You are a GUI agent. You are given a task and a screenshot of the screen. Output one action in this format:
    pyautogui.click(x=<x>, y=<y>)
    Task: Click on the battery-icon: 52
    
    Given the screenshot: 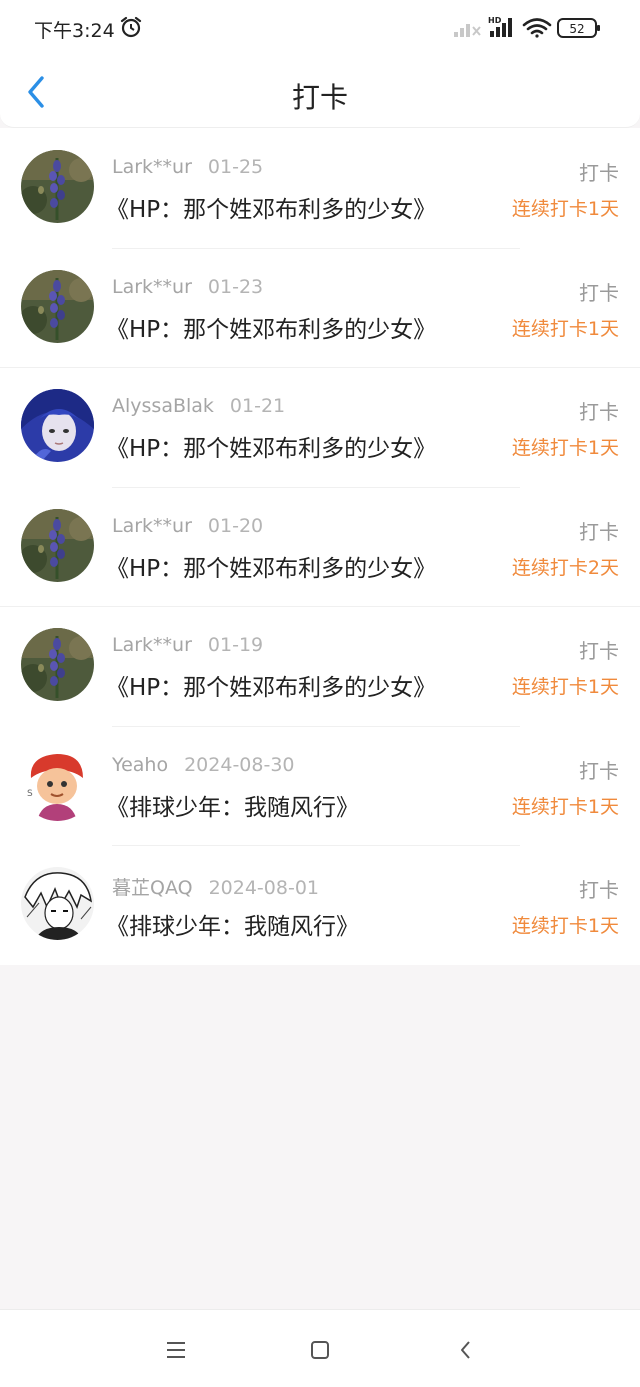 What is the action you would take?
    pyautogui.click(x=578, y=28)
    